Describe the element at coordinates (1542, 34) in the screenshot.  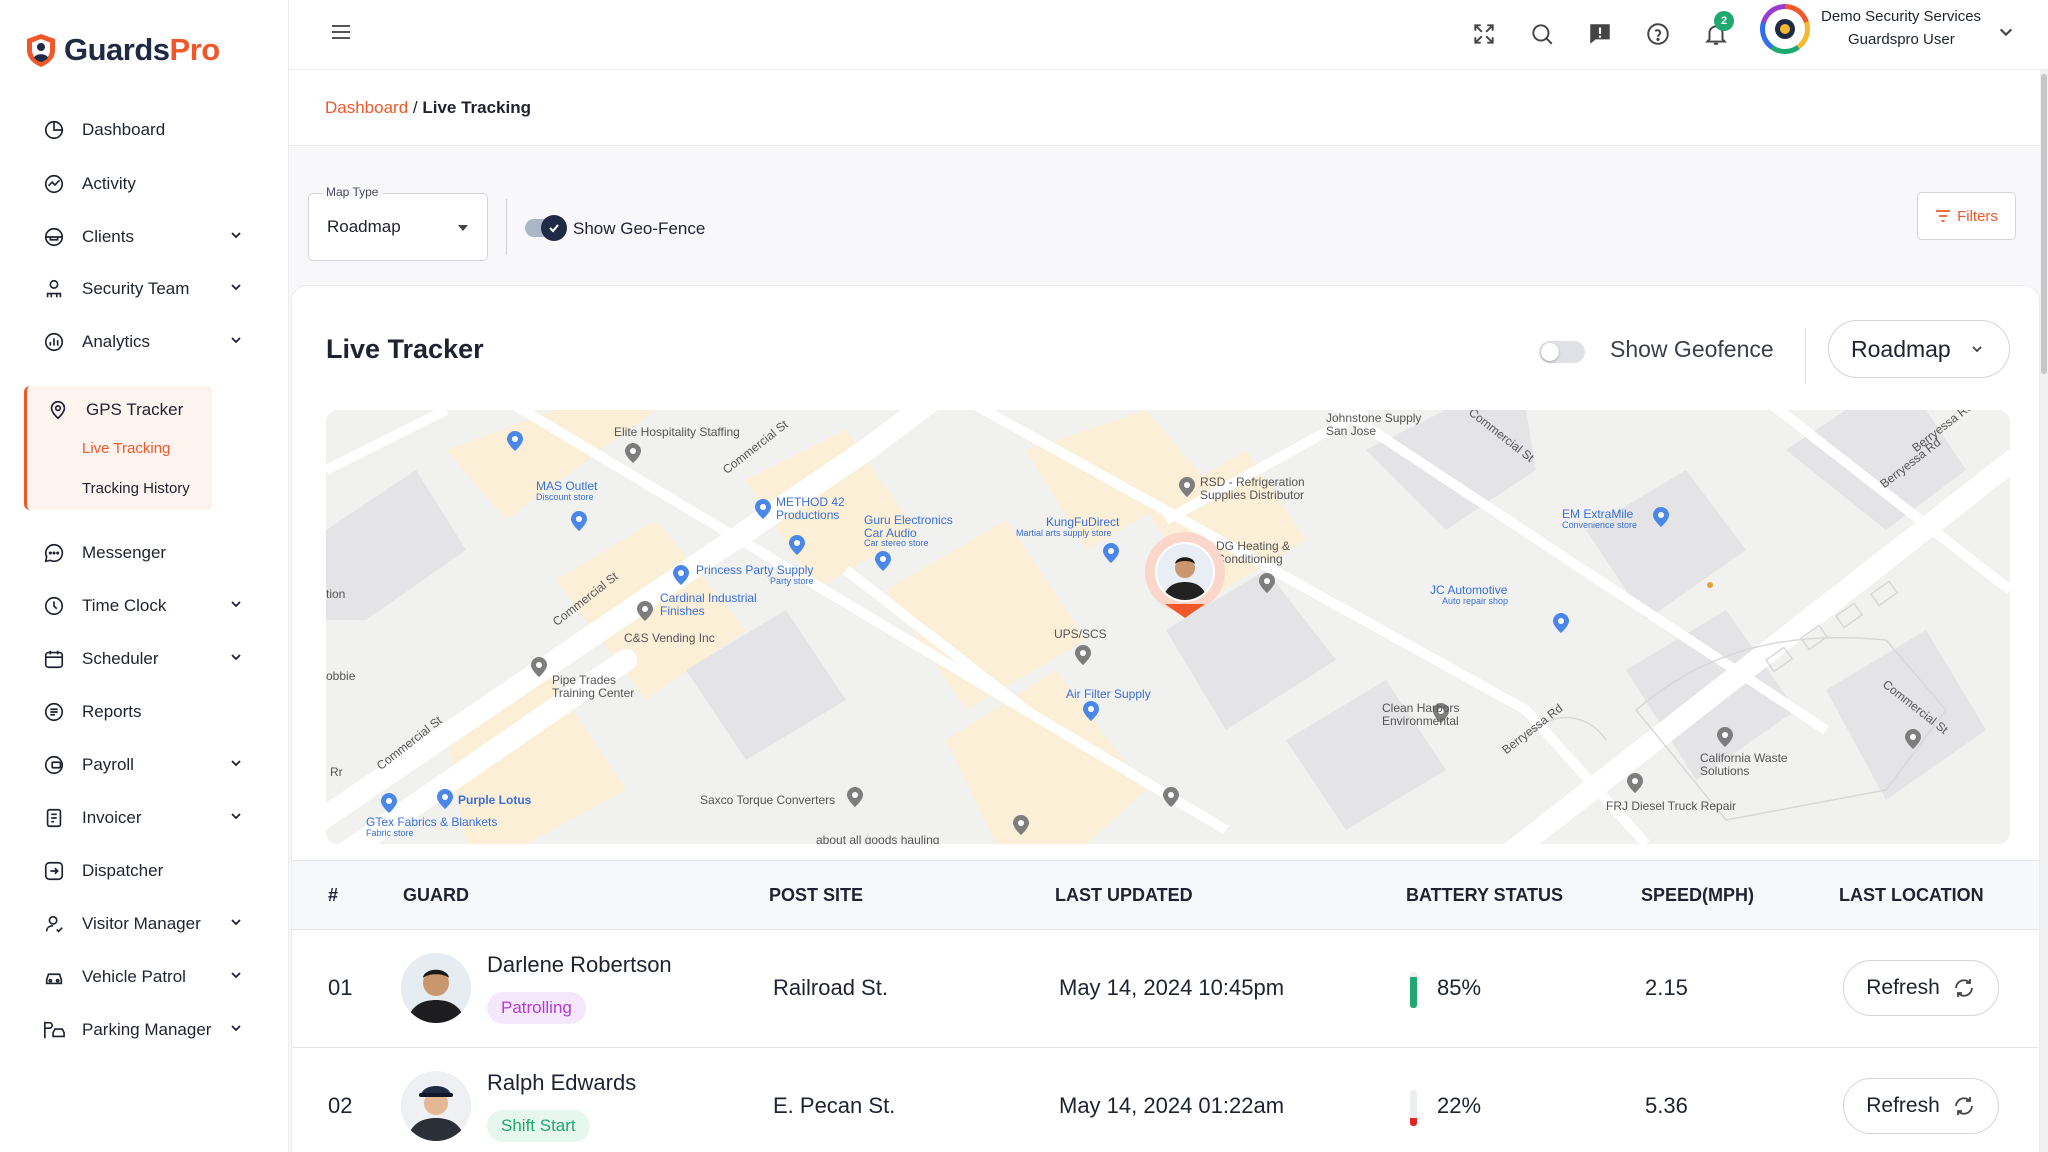
I see `search-icon` at that location.